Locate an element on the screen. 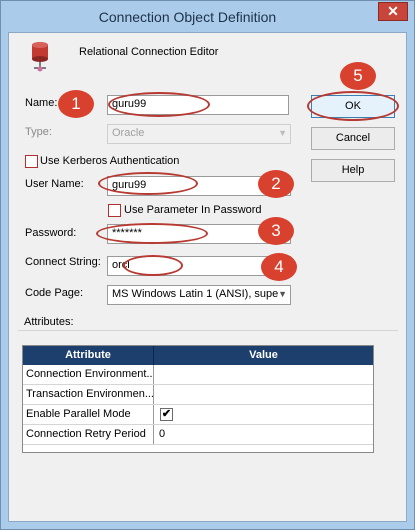  kerberos-checkbox is located at coordinates (31, 161).